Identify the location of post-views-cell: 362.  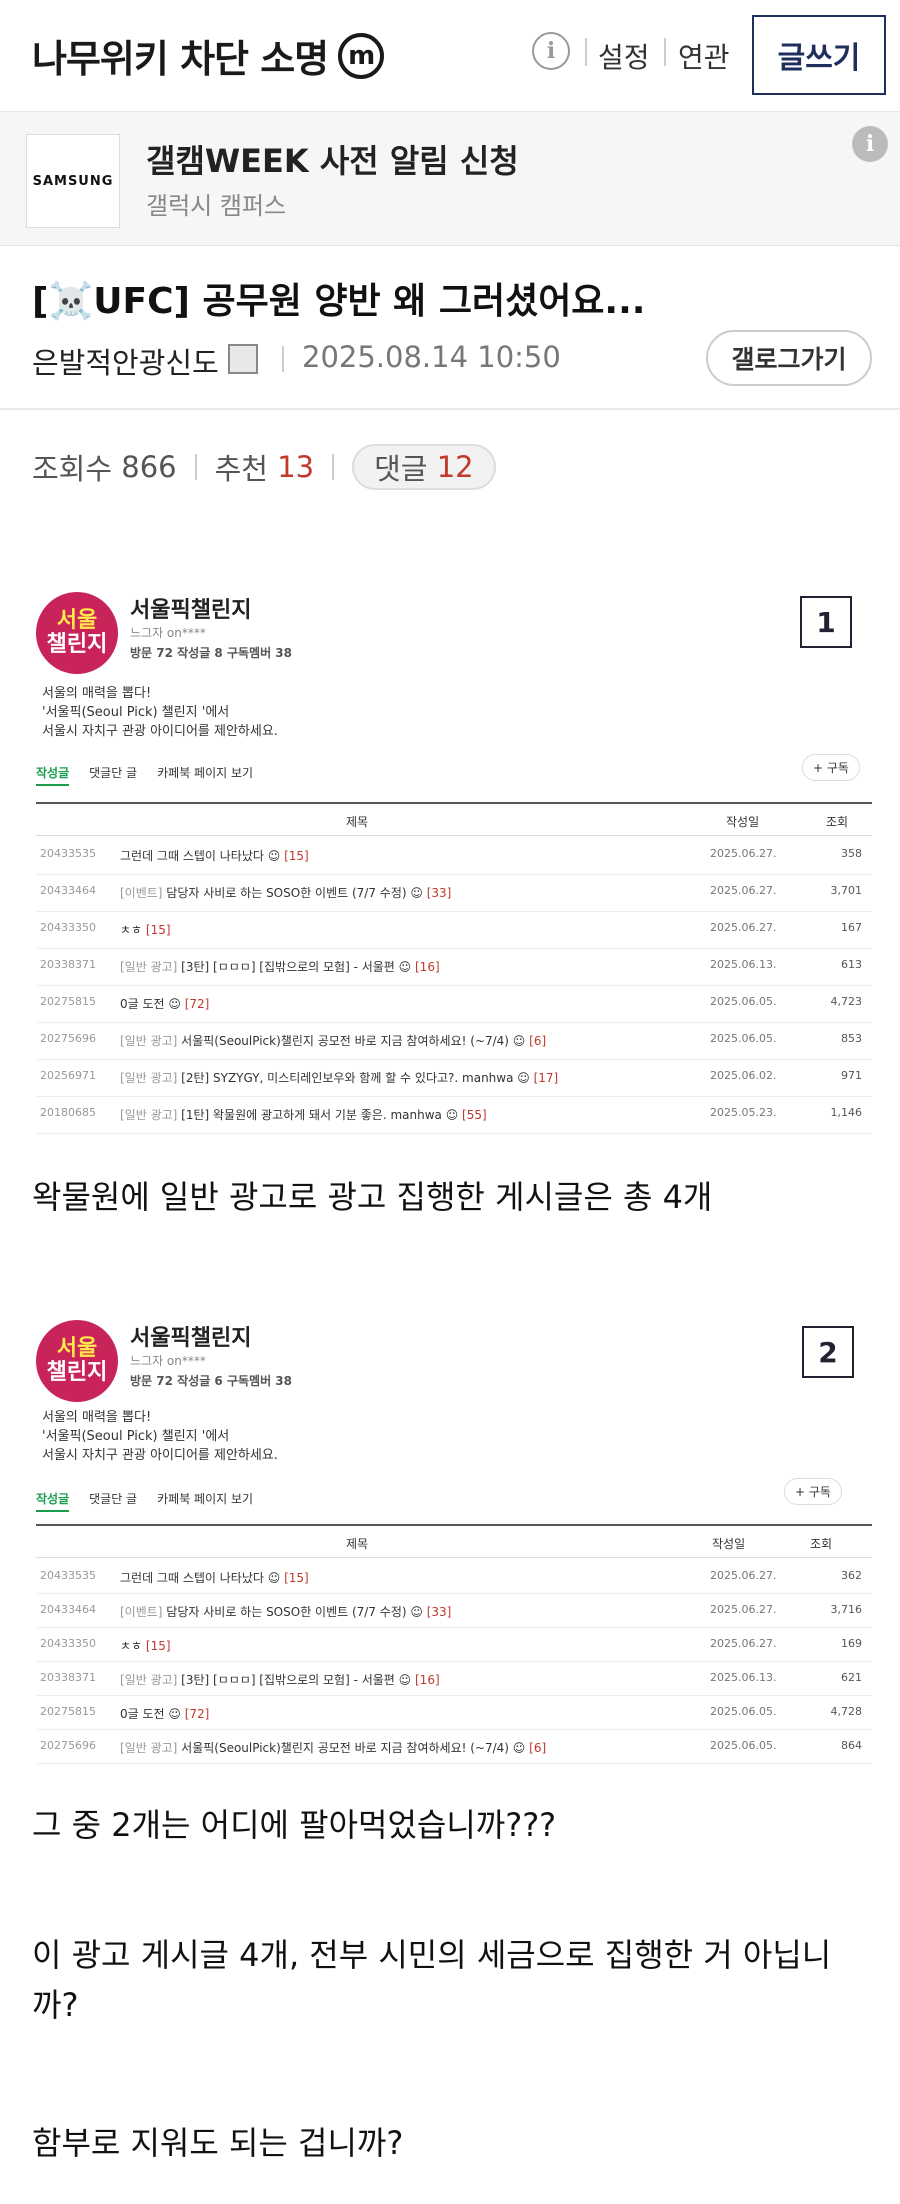
(851, 1575).